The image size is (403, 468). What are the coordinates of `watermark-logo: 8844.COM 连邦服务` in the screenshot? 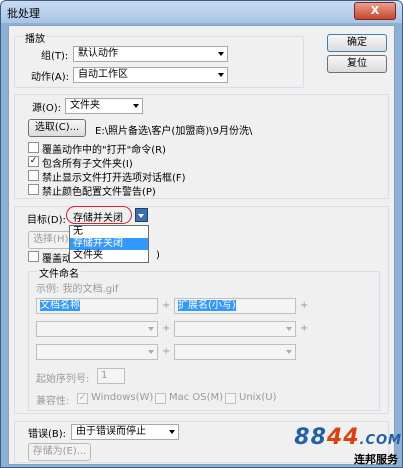 It's located at (348, 444).